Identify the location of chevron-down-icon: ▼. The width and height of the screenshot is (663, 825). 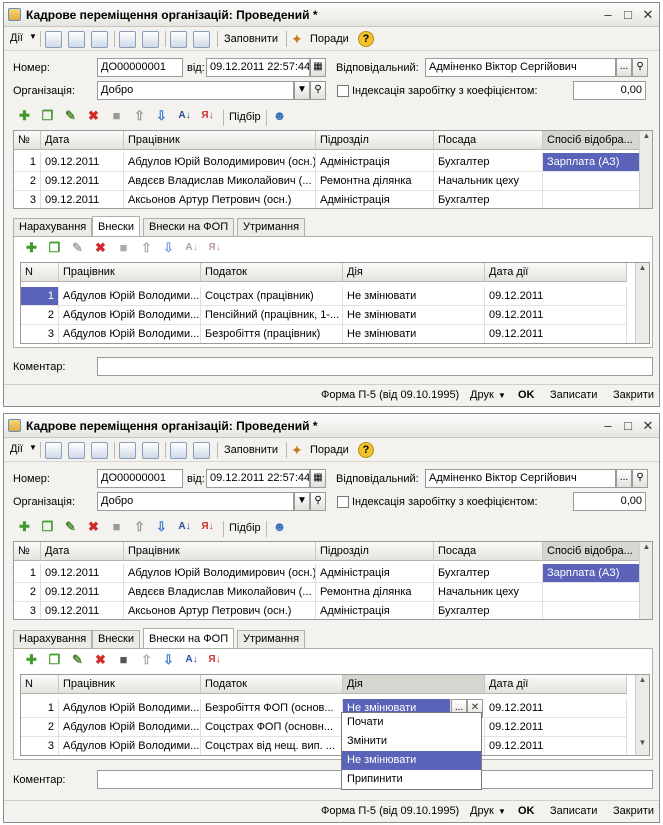
(302, 90).